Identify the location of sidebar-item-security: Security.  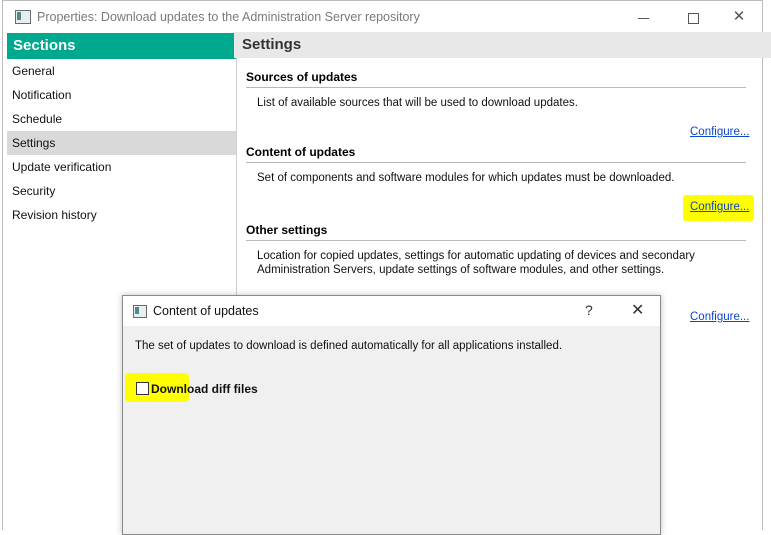
(121, 191).